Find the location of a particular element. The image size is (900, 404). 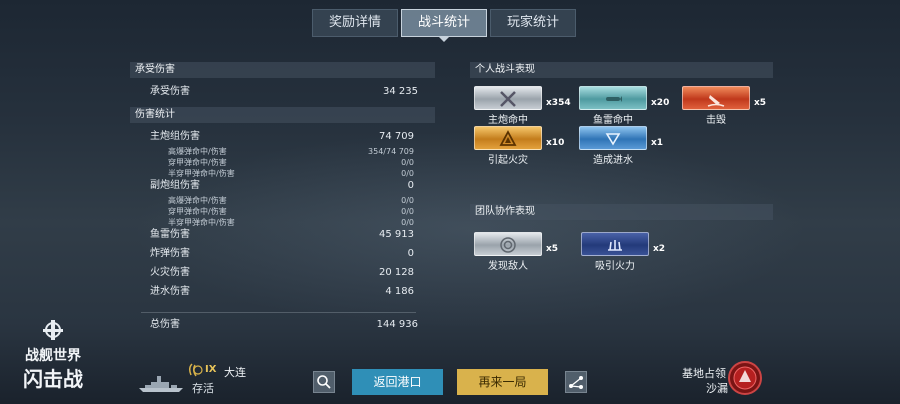

personal-medal-count: x1 is located at coordinates (657, 143).